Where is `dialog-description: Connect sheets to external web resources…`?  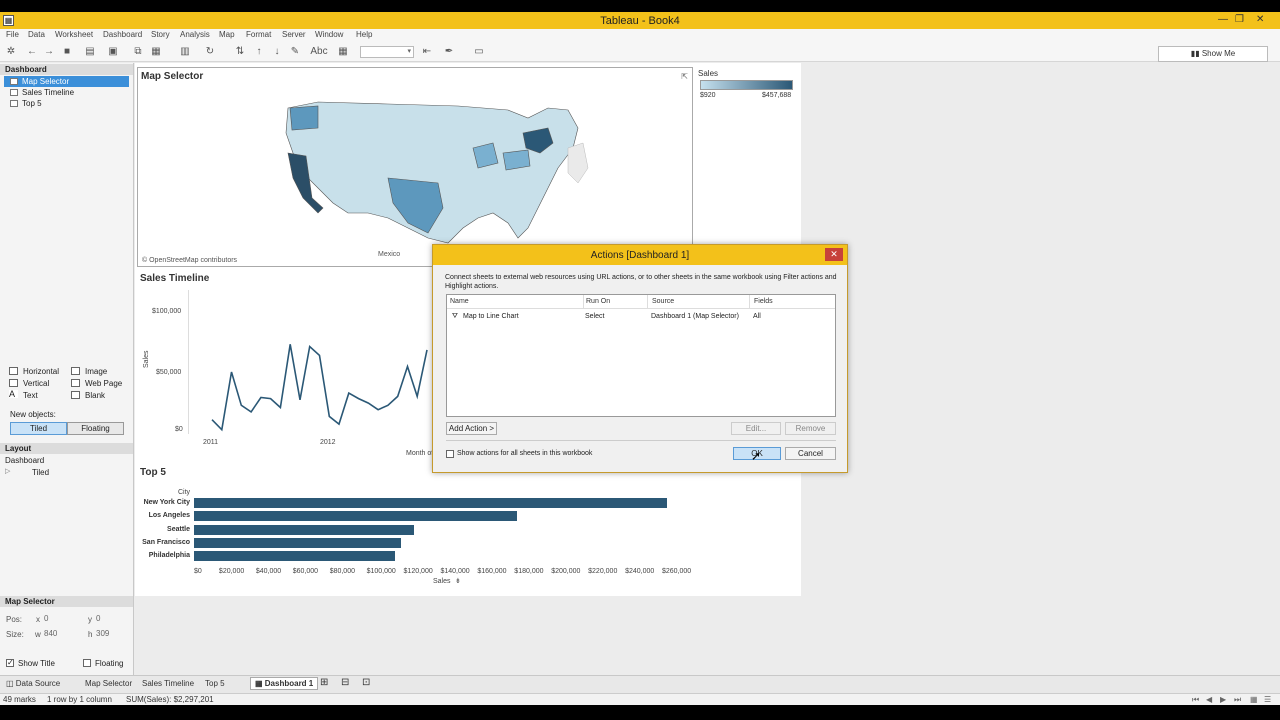
dialog-description: Connect sheets to external web resources… is located at coordinates (641, 282).